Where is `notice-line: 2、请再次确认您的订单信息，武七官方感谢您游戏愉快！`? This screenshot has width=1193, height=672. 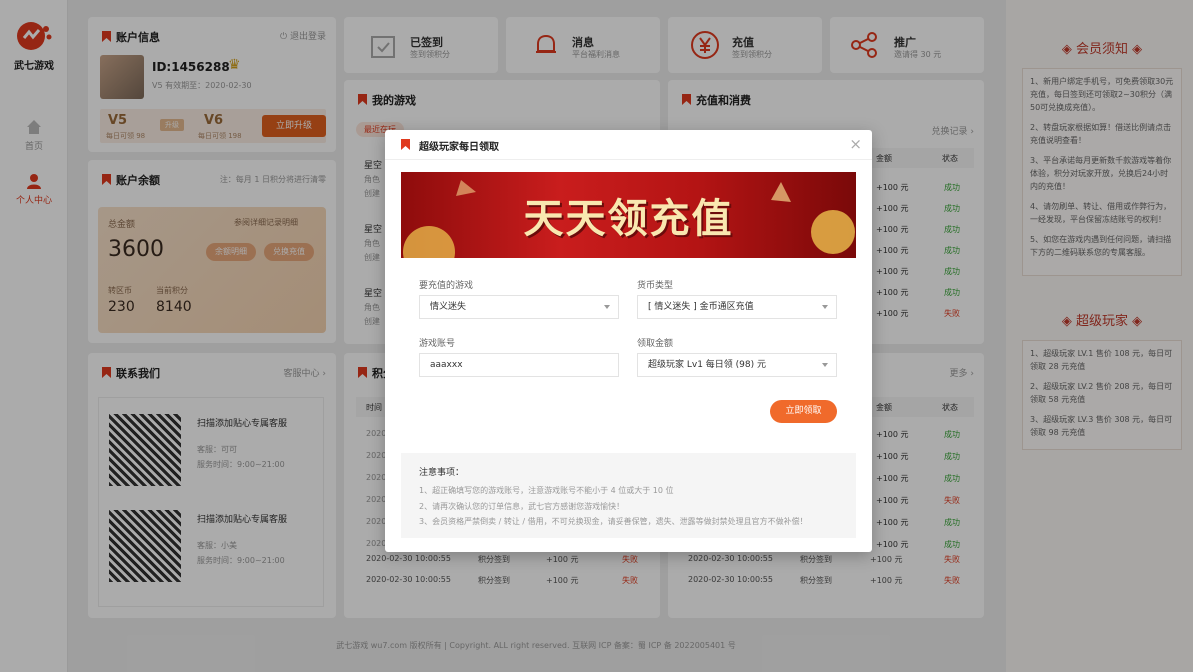
notice-line: 2、请再次确认您的订单信息，武七官方感谢您游戏愉快！ is located at coordinates (522, 506).